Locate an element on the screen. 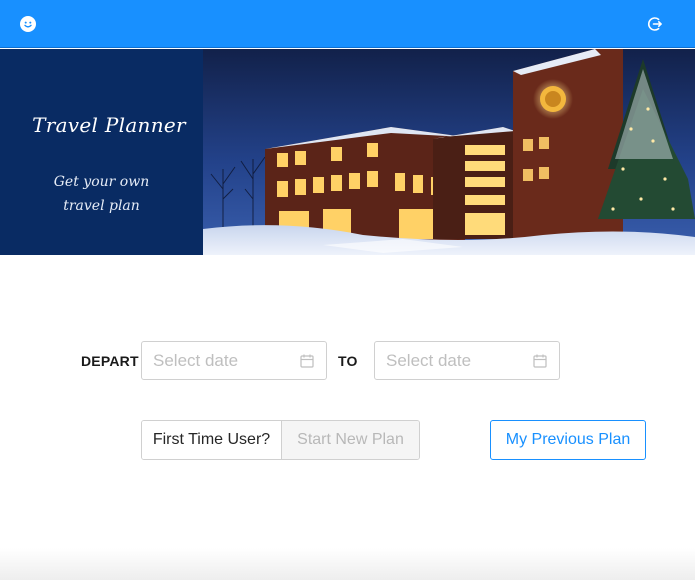  new-plan-input-group: First Time User? Start New Plan is located at coordinates (280, 440).